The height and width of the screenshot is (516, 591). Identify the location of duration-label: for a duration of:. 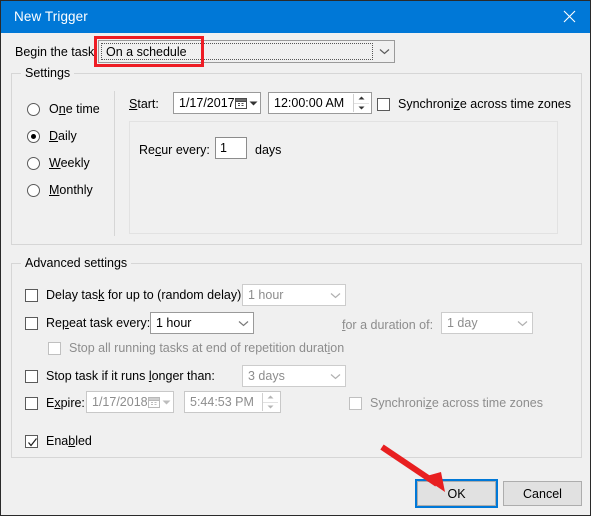
(388, 325).